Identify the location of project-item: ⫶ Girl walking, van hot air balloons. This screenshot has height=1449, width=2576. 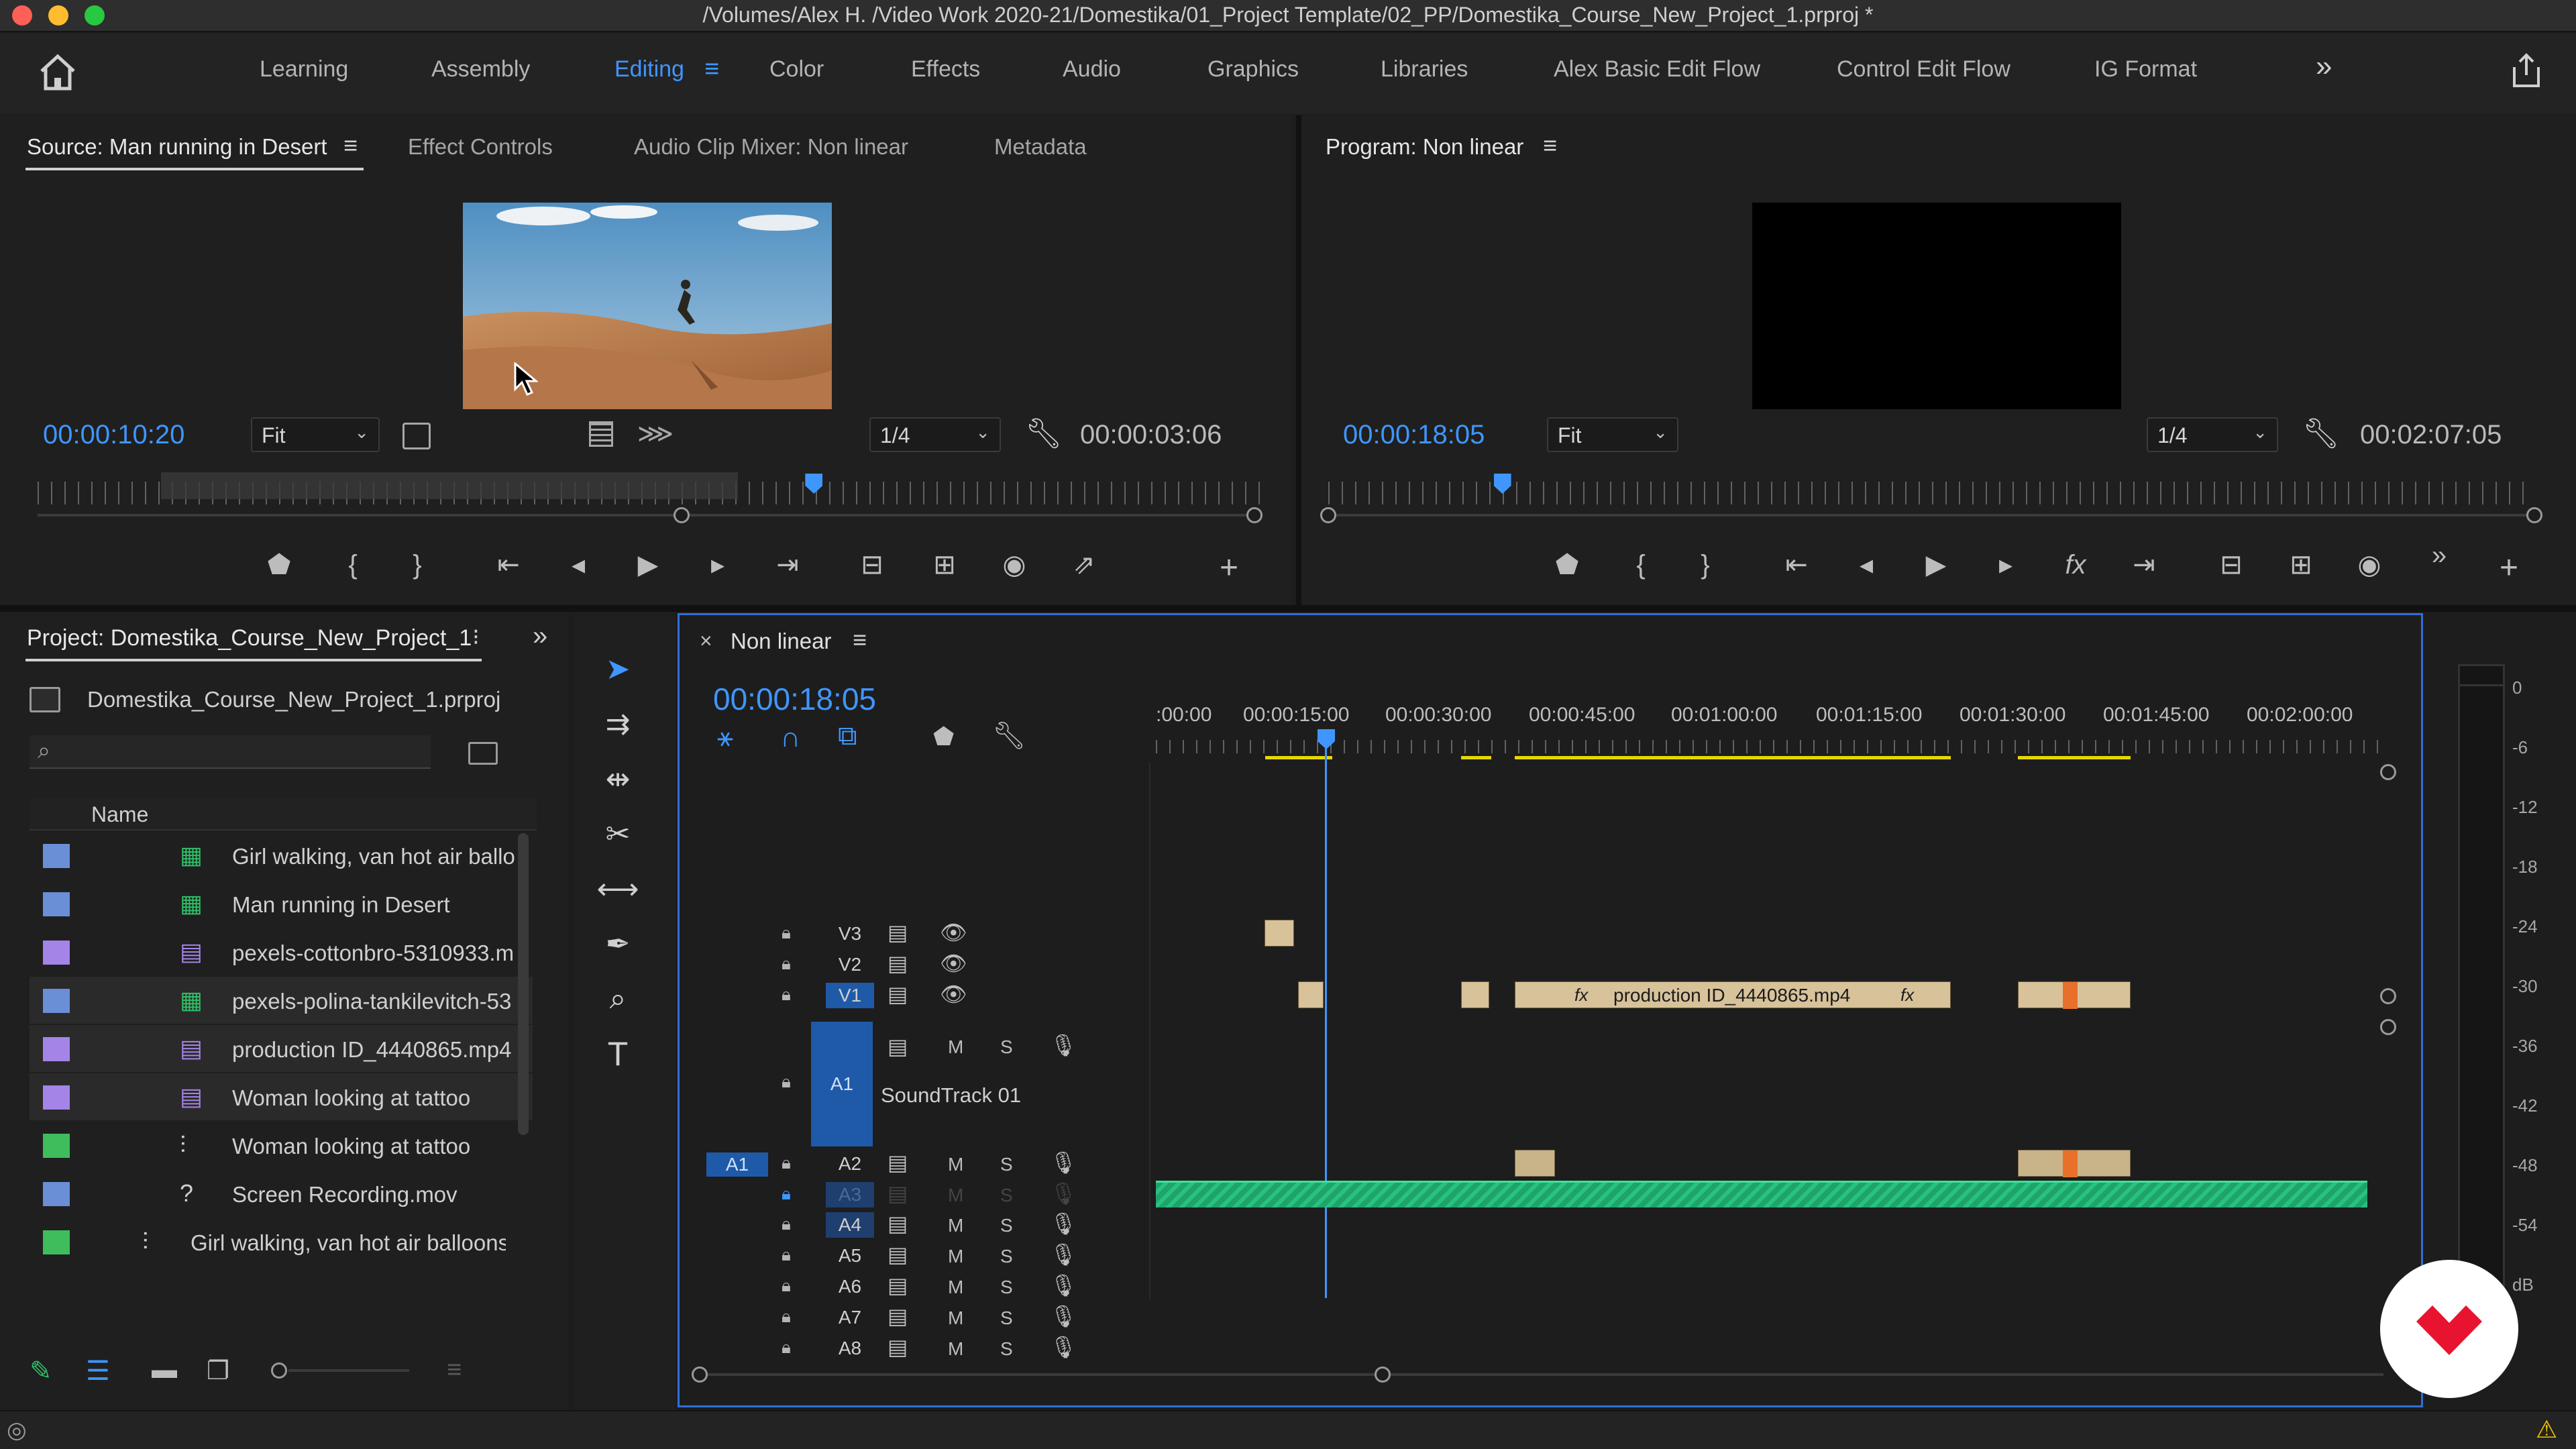
(281, 1241).